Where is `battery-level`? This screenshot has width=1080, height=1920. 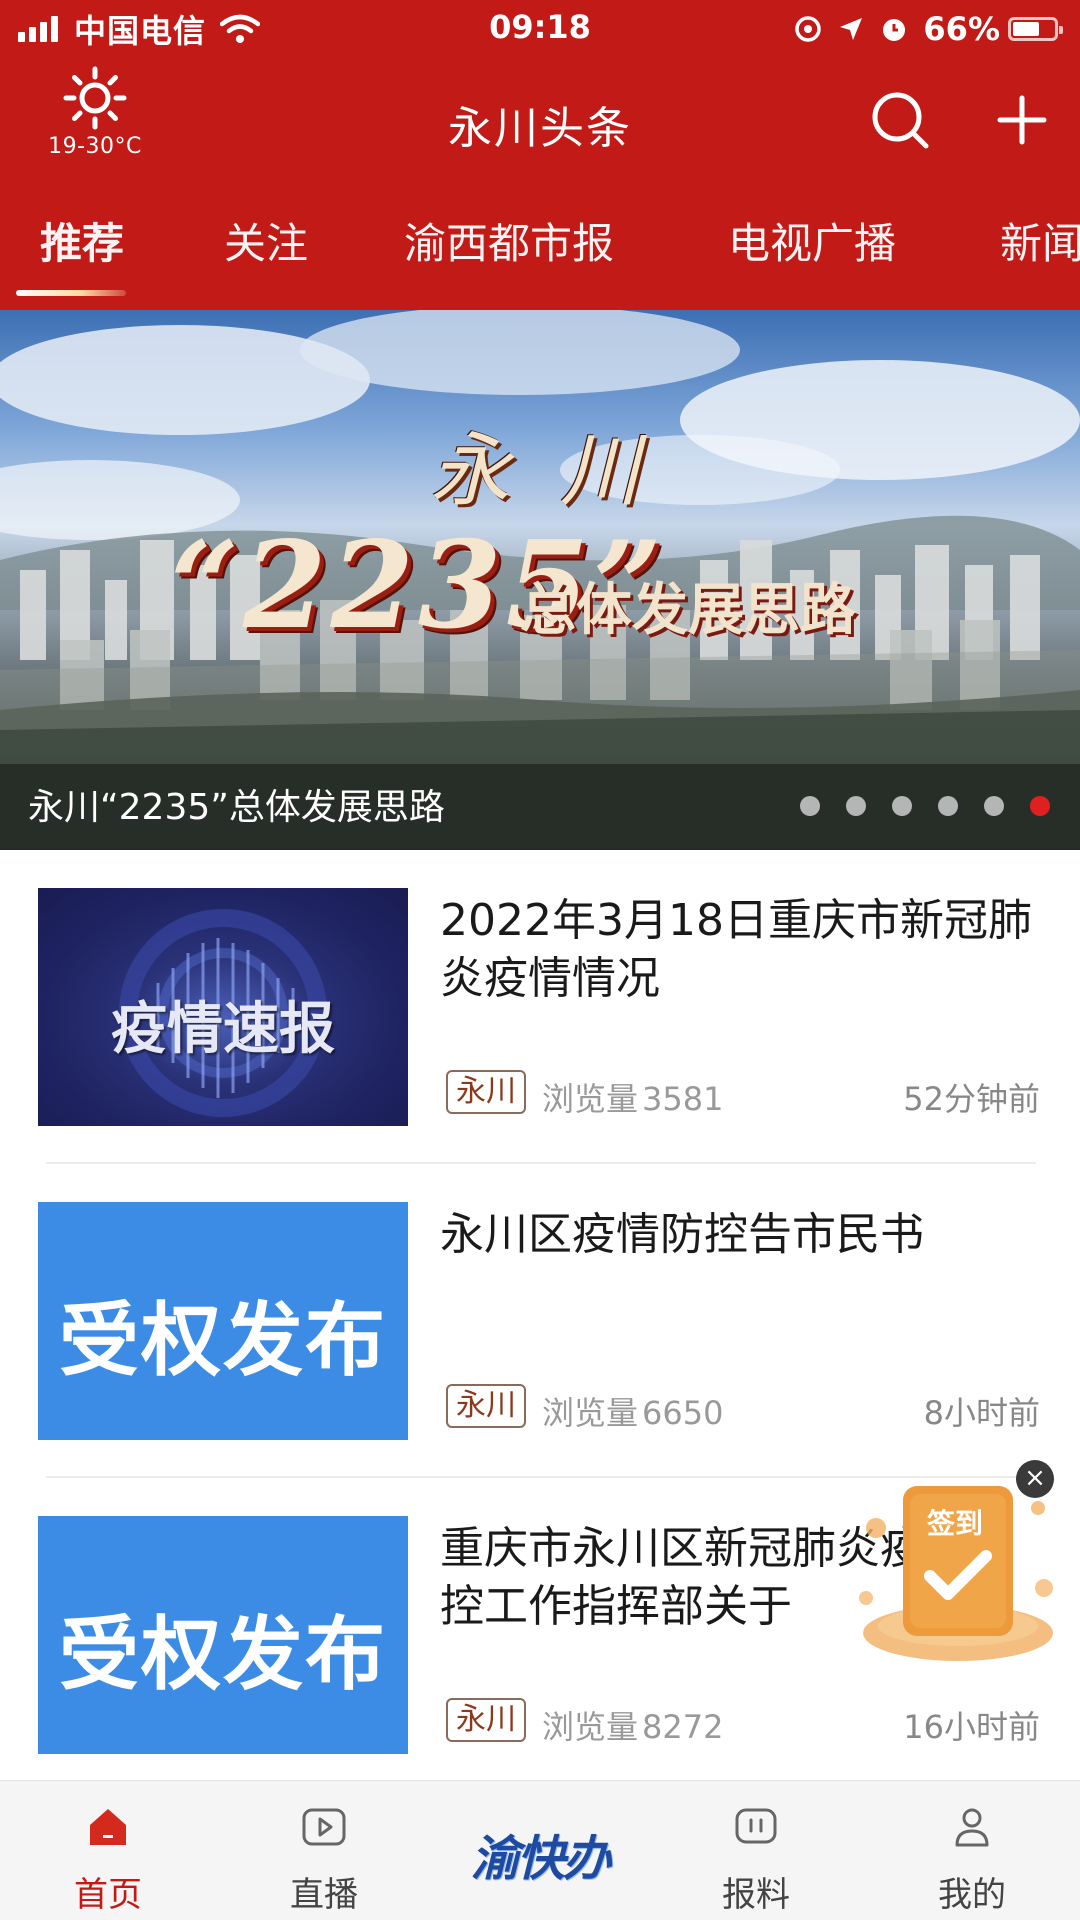
battery-level is located at coordinates (1026, 29).